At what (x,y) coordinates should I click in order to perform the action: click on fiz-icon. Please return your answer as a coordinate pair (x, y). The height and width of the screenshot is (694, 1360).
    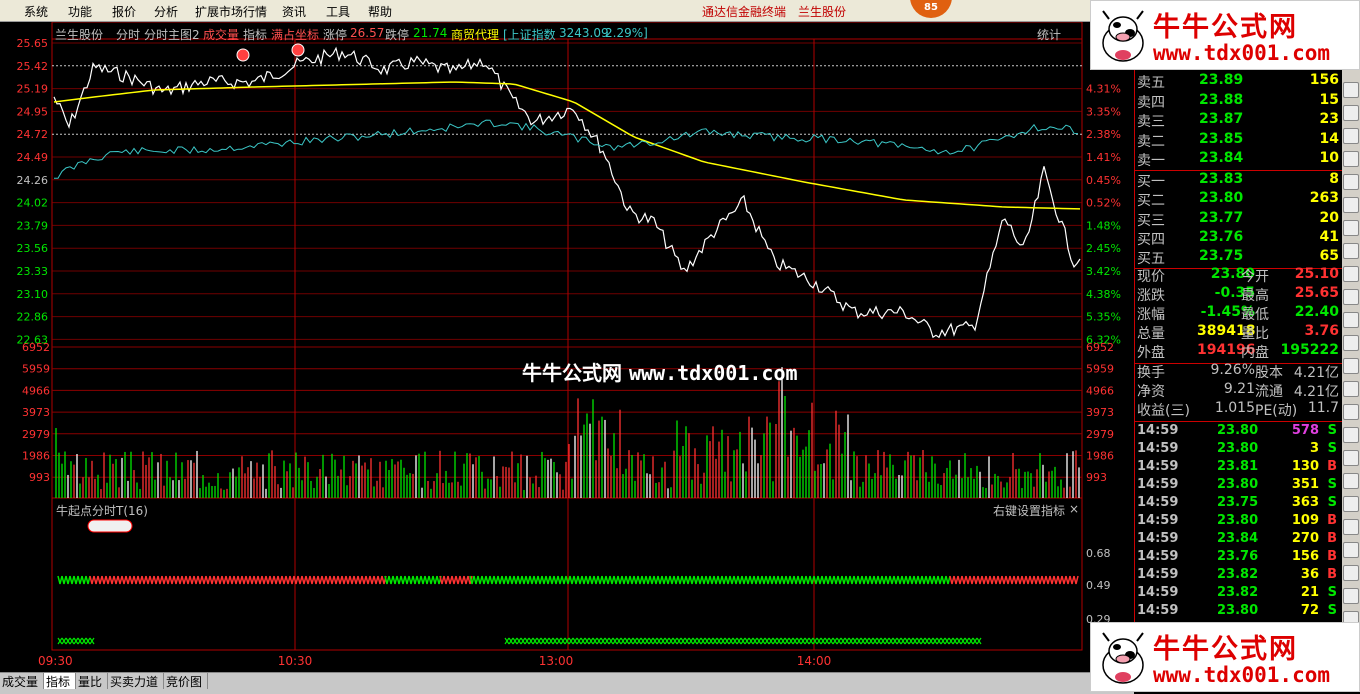
    Looking at the image, I should click on (1351, 389).